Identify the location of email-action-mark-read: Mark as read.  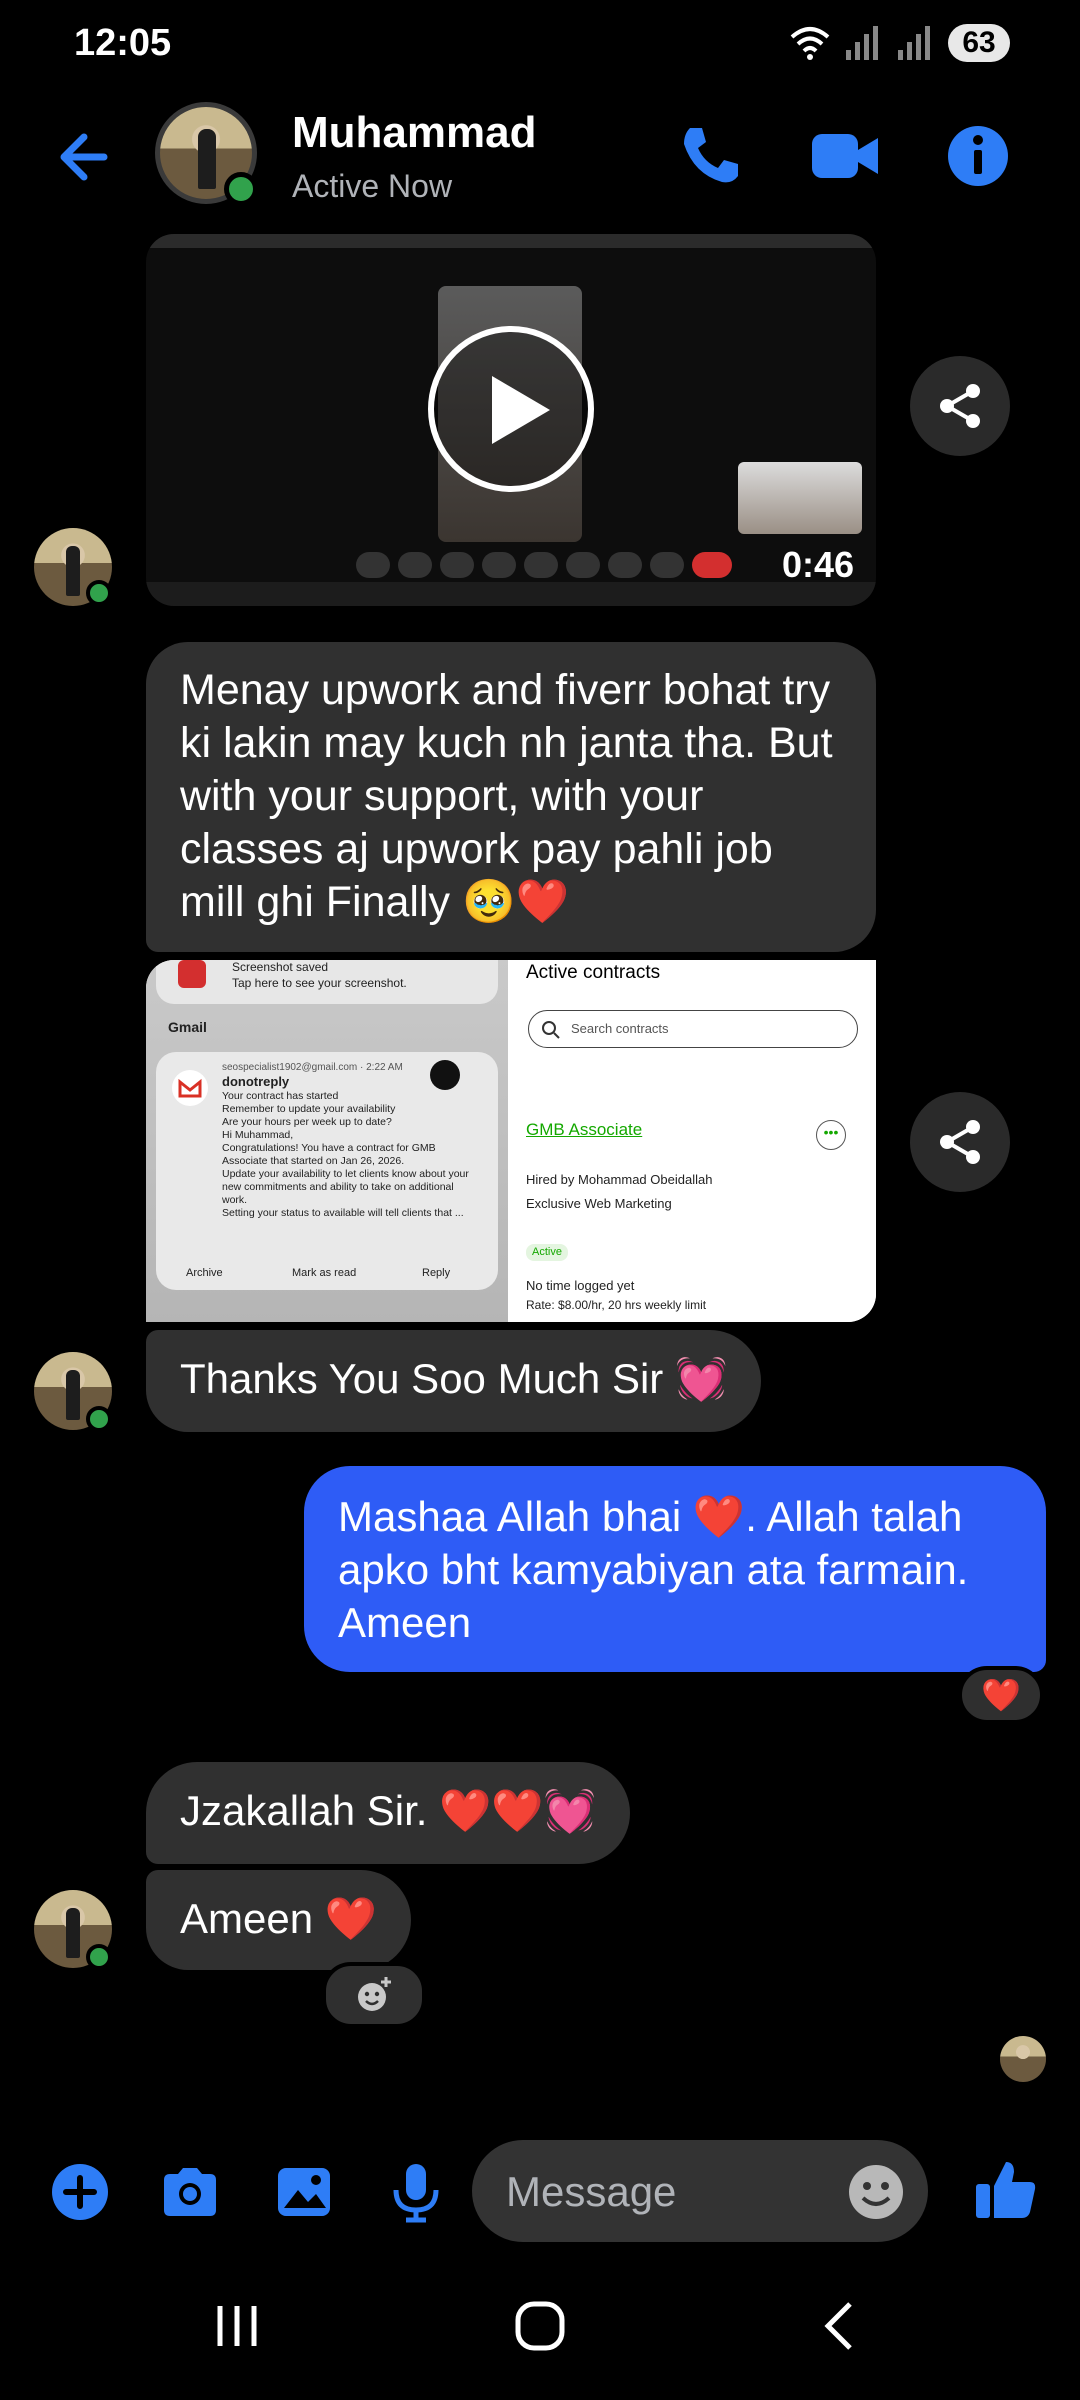
(324, 1273).